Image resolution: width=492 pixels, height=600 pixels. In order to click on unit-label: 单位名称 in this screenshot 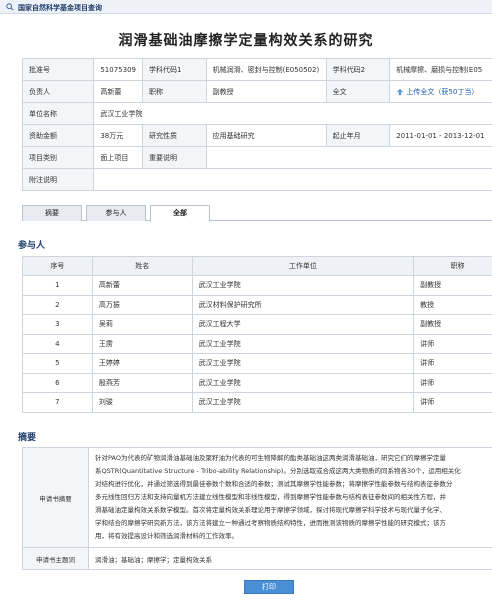, I will do `click(58, 113)`.